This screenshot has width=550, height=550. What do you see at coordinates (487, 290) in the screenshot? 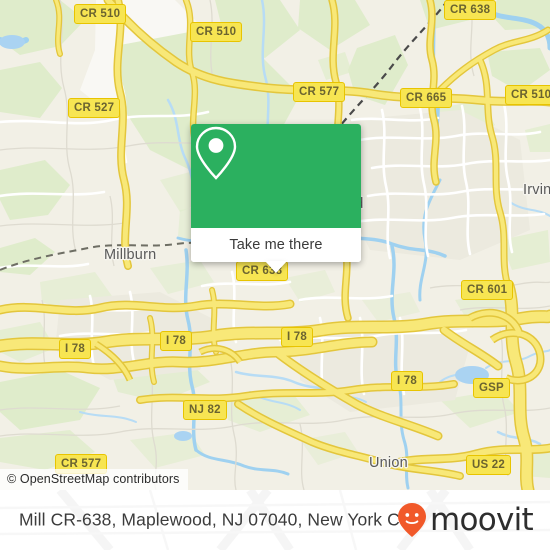
I see `road-shield: CR 601` at bounding box center [487, 290].